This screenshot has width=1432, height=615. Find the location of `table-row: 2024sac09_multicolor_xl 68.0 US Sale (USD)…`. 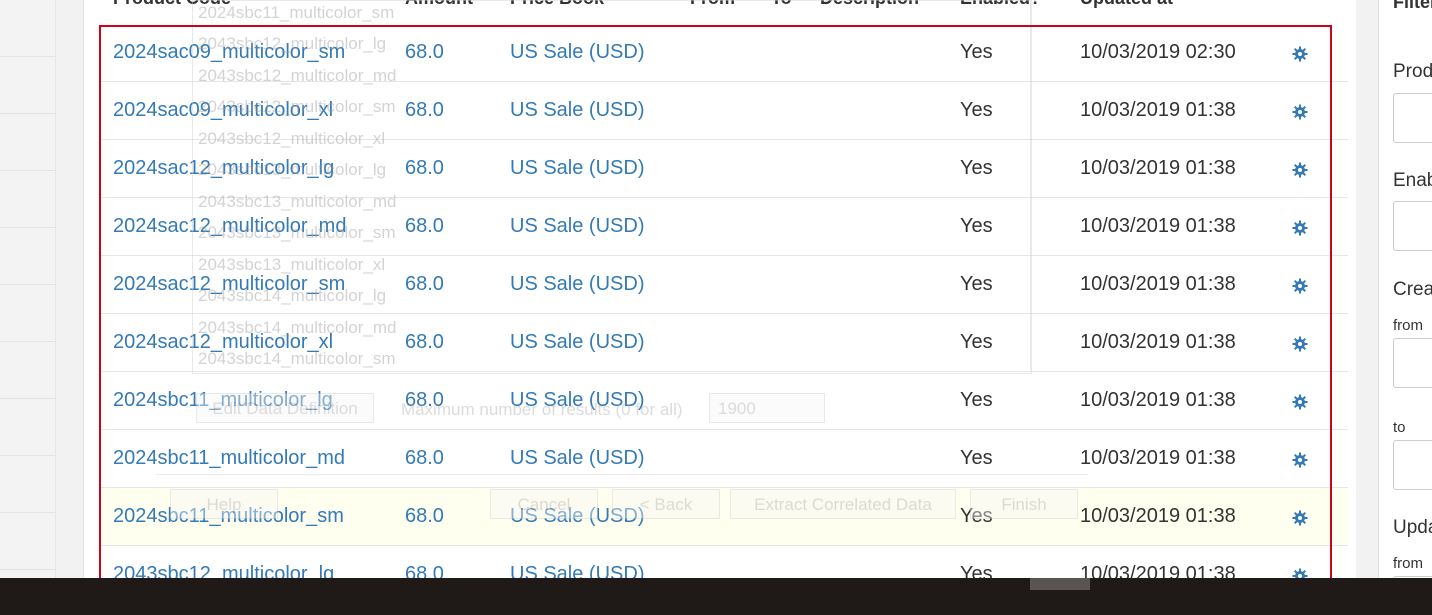

table-row: 2024sac09_multicolor_xl 68.0 US Sale (USD)… is located at coordinates (724, 110).